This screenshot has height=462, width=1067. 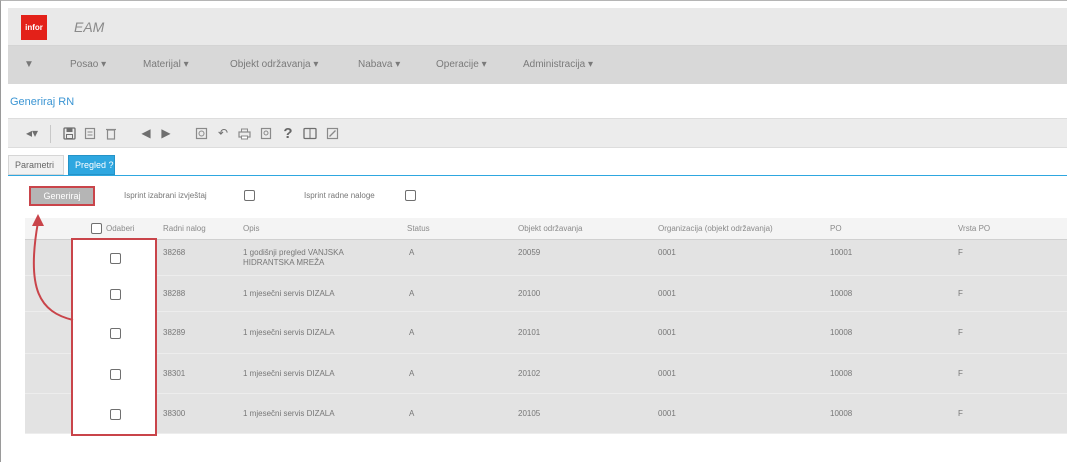 I want to click on save-icon, so click(x=69, y=133).